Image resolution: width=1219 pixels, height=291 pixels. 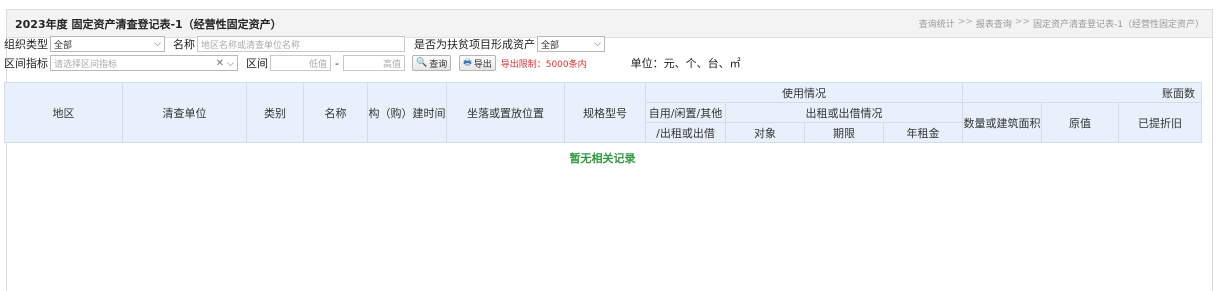 What do you see at coordinates (421, 63) in the screenshot?
I see `search-icon: 🔍` at bounding box center [421, 63].